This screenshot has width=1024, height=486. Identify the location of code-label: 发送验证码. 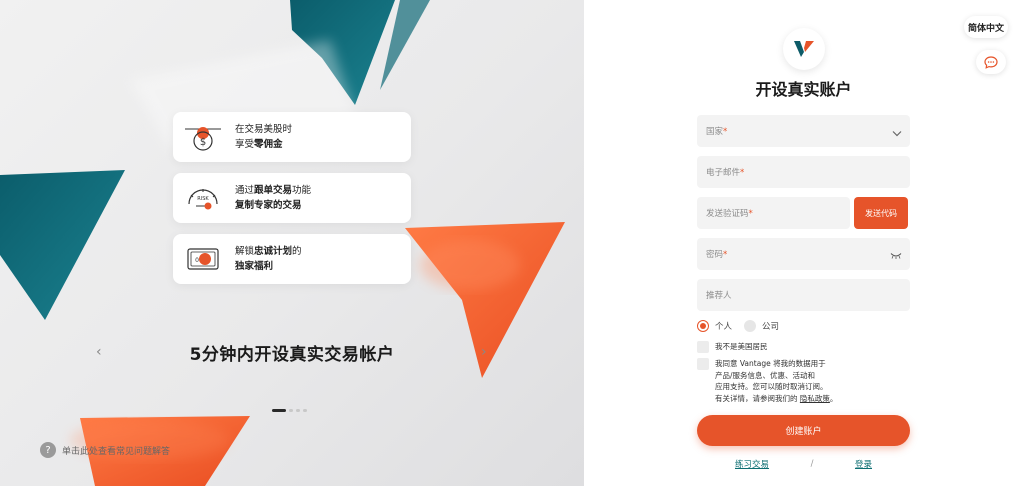
(727, 214).